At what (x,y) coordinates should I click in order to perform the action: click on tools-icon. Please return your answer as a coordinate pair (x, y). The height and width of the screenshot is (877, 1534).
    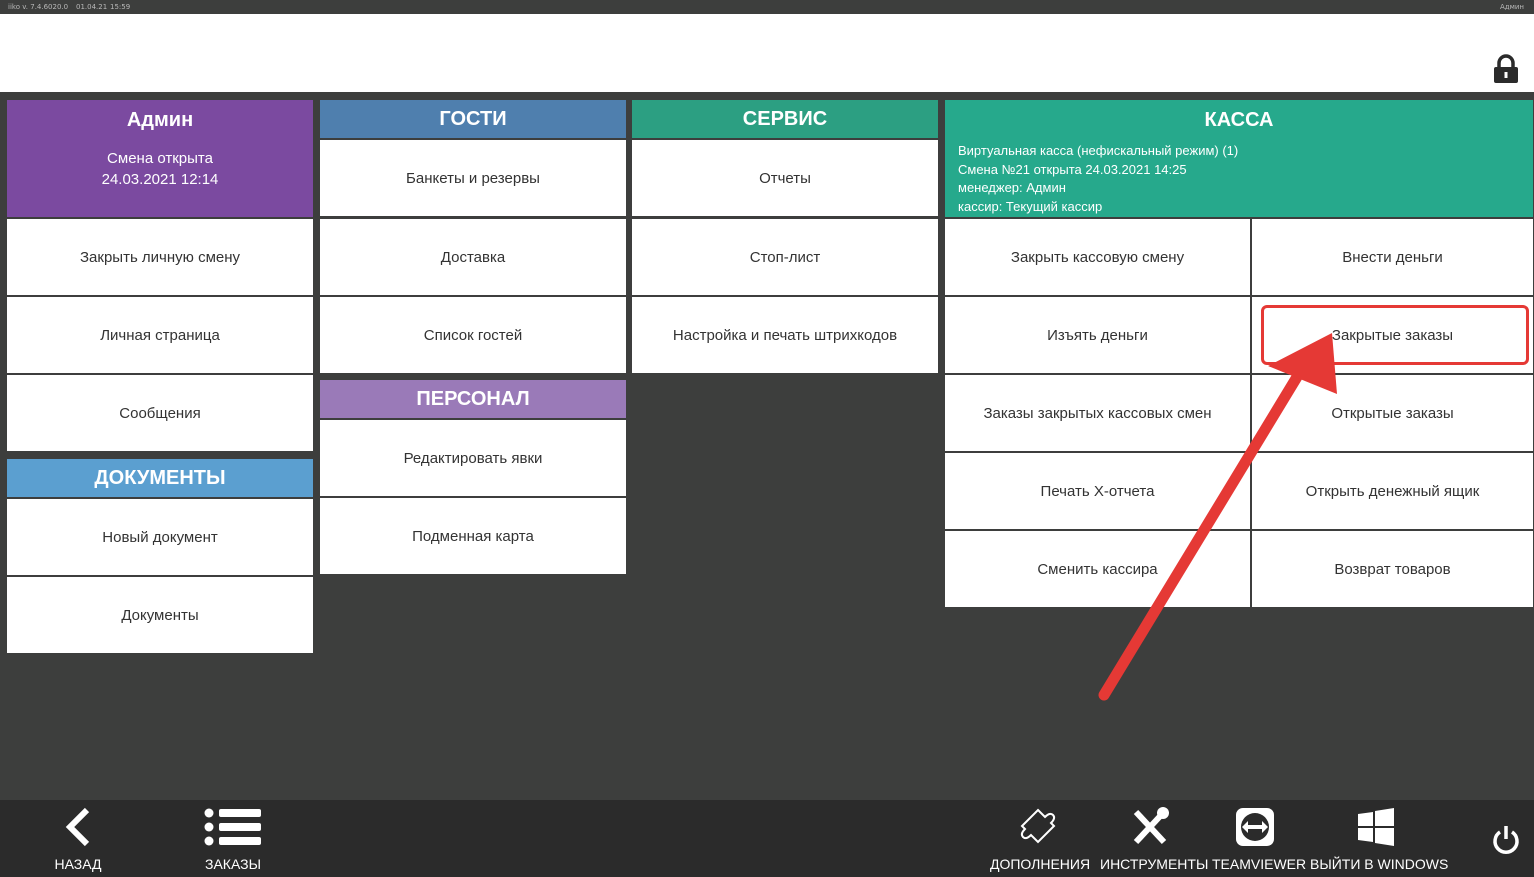
    Looking at the image, I should click on (1151, 826).